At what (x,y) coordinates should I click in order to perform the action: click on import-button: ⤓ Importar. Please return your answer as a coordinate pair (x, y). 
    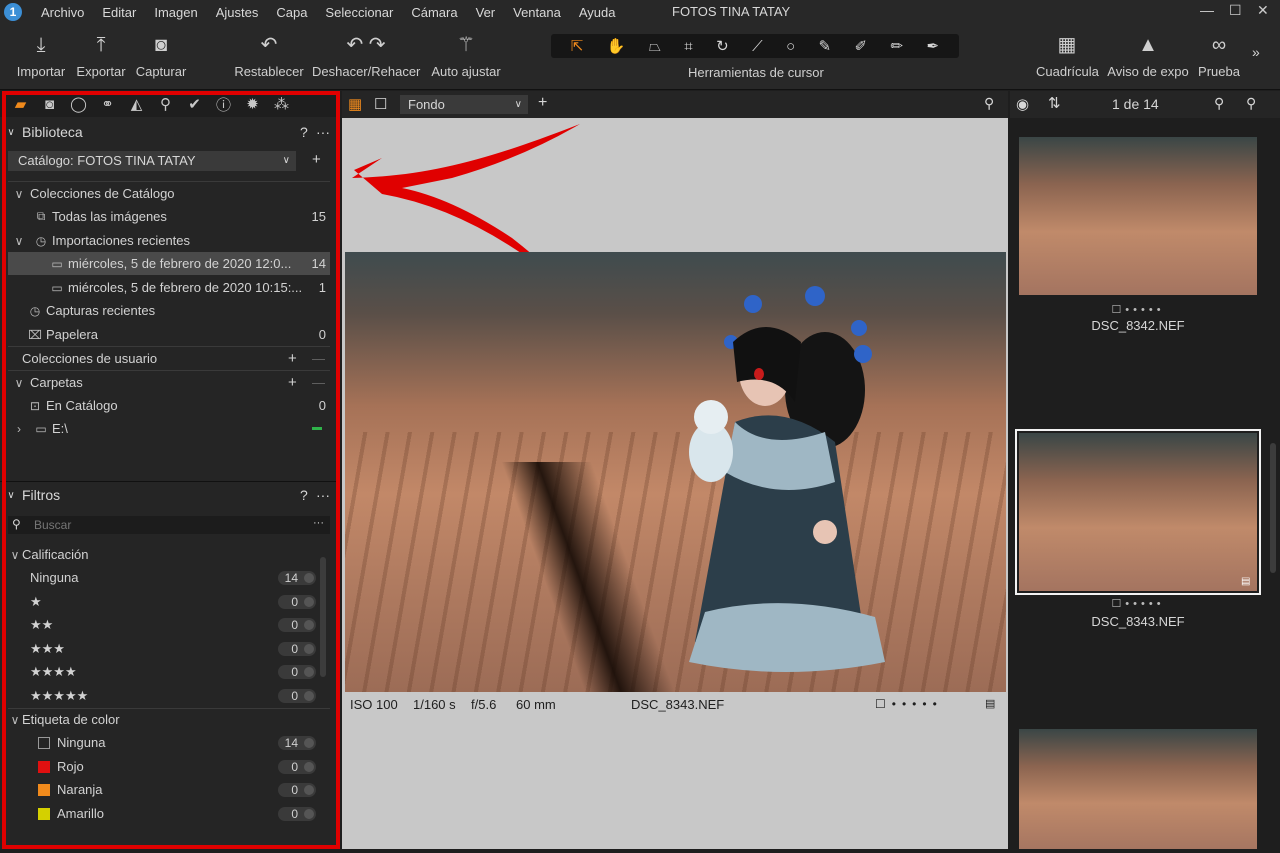
    Looking at the image, I should click on (41, 55).